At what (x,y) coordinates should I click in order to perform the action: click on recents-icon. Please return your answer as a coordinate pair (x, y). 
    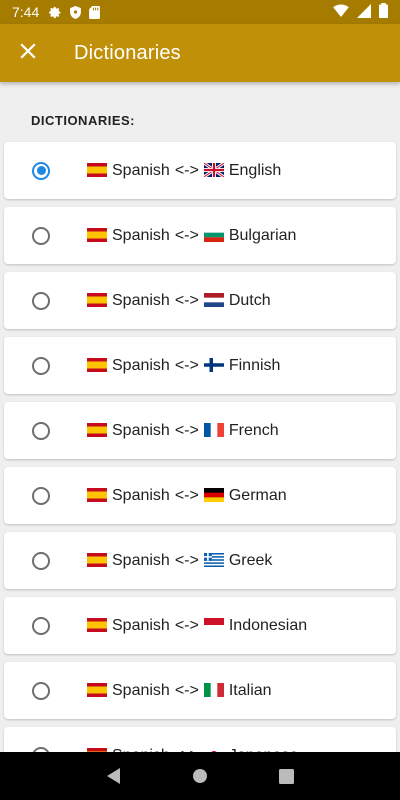
    Looking at the image, I should click on (287, 776).